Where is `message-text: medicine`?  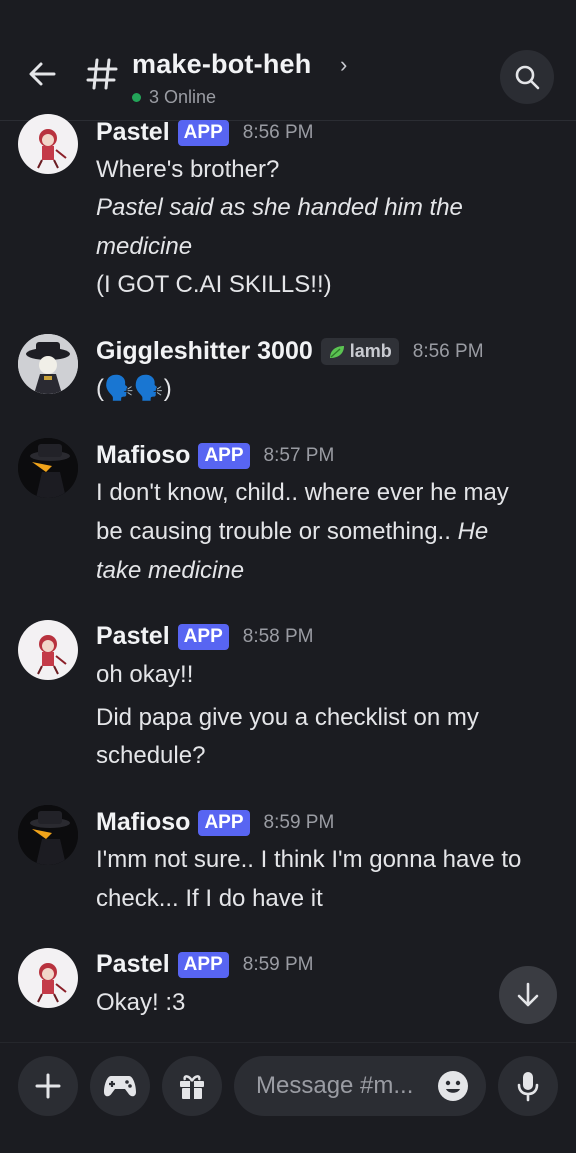
message-text: medicine is located at coordinates (144, 246).